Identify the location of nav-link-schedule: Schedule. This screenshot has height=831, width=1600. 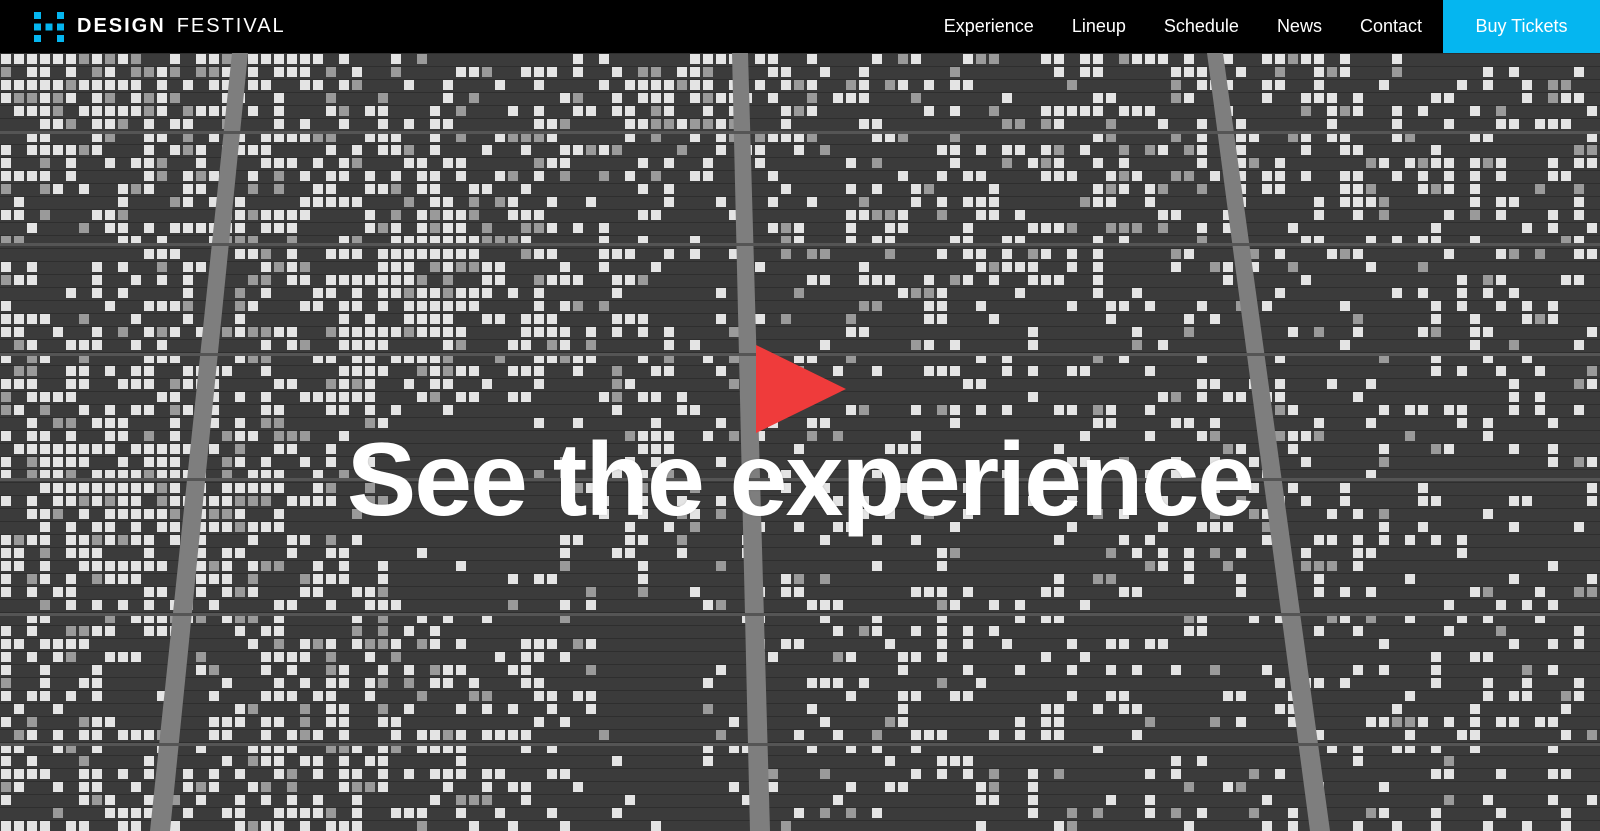
(1201, 26).